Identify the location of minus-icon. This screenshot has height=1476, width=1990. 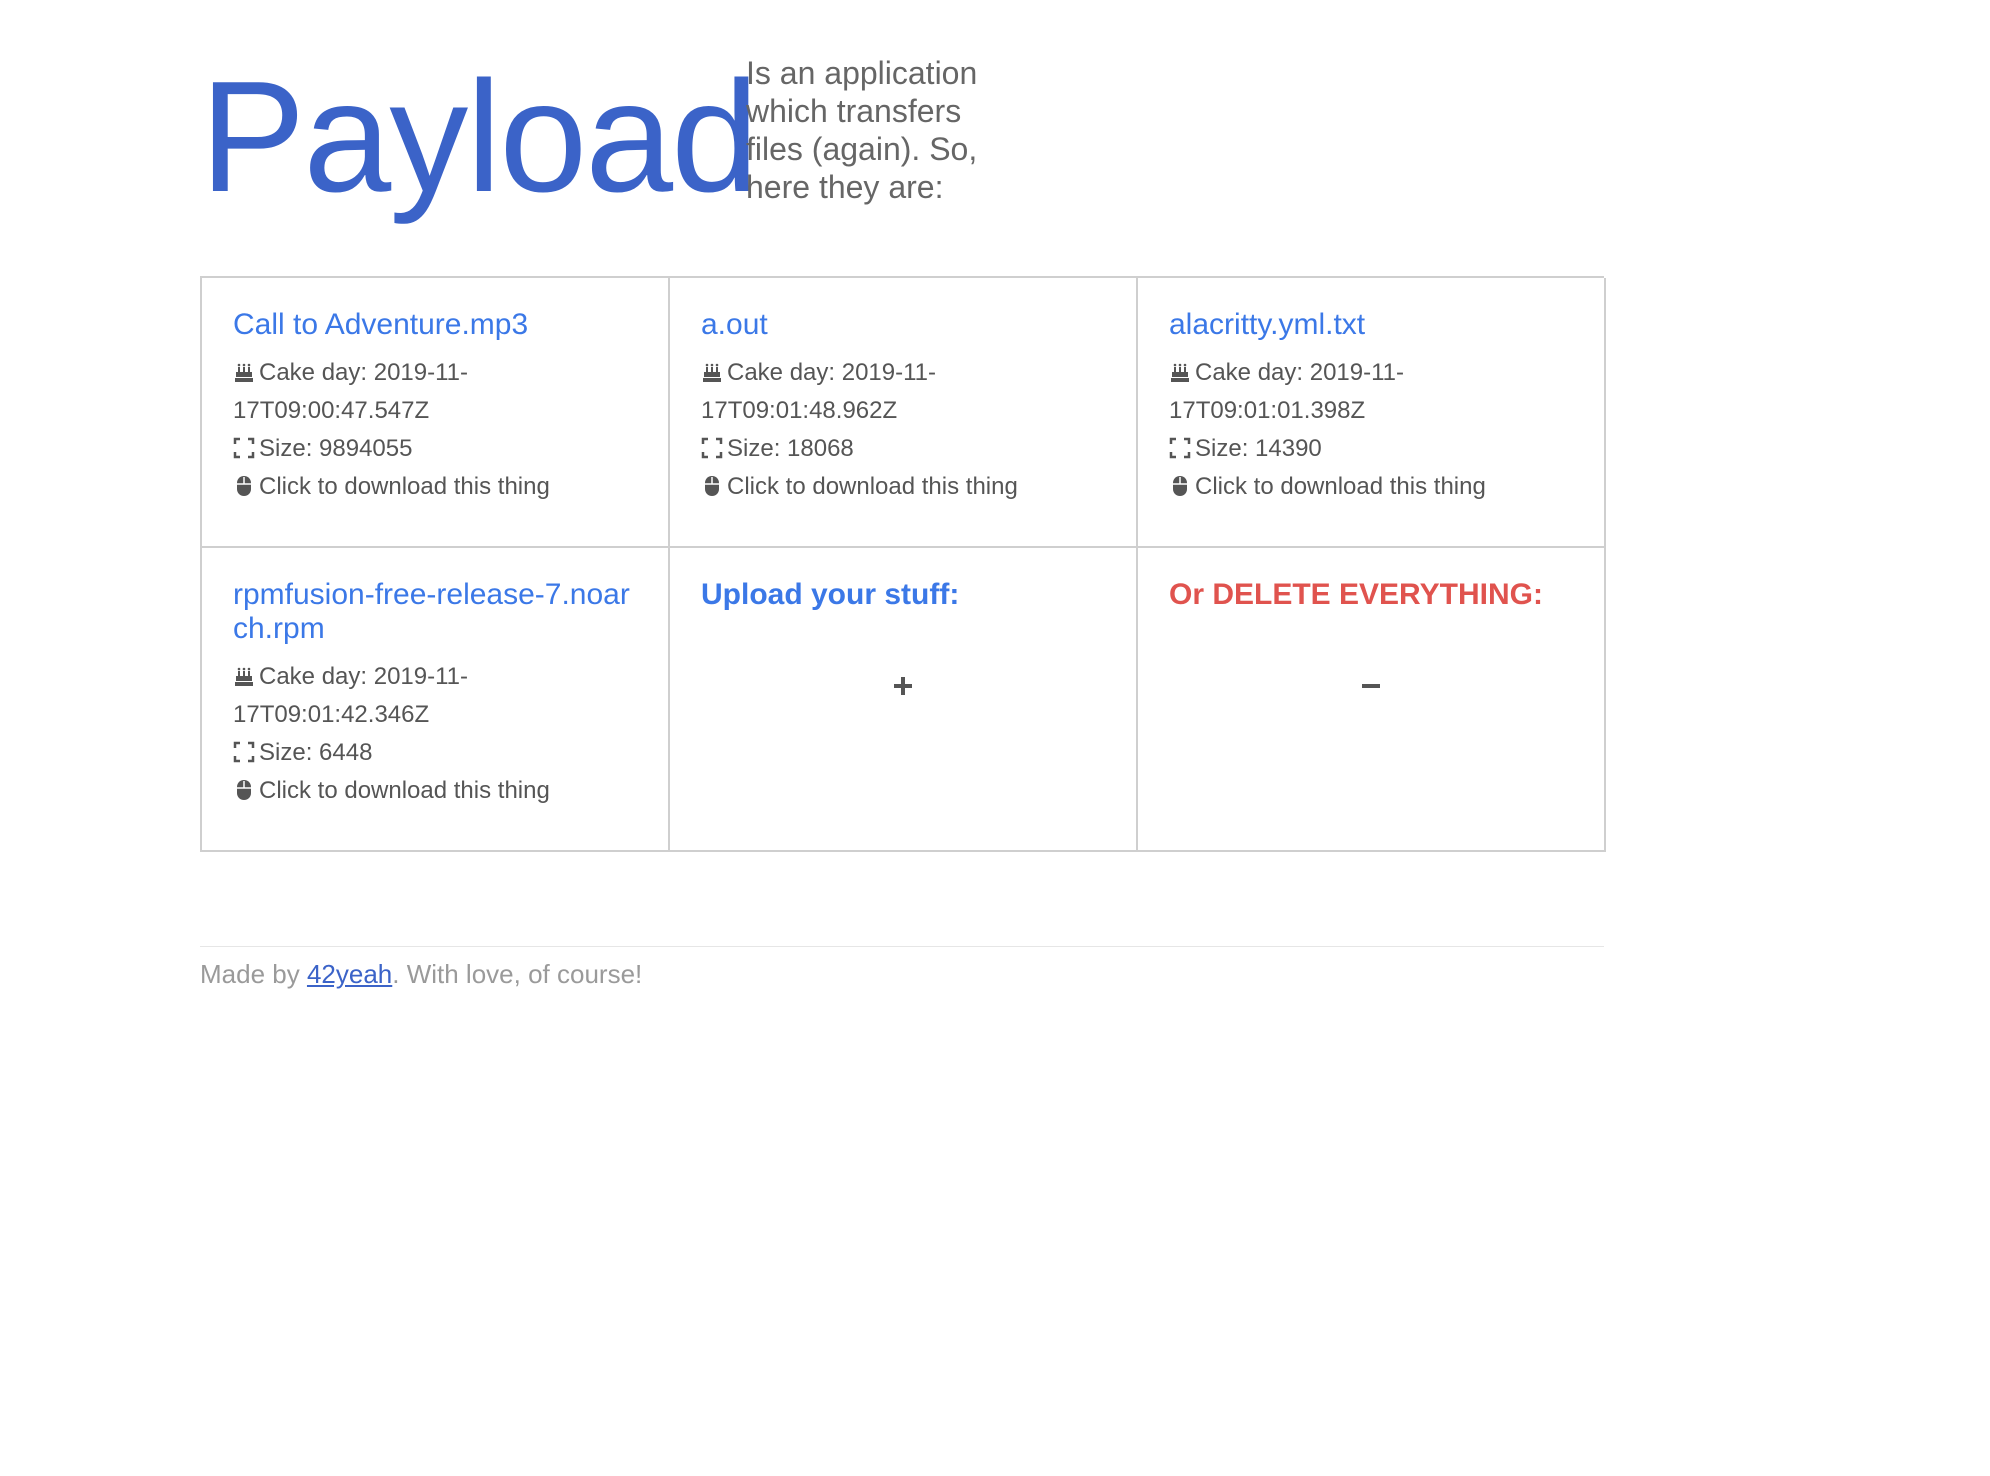
(1371, 686).